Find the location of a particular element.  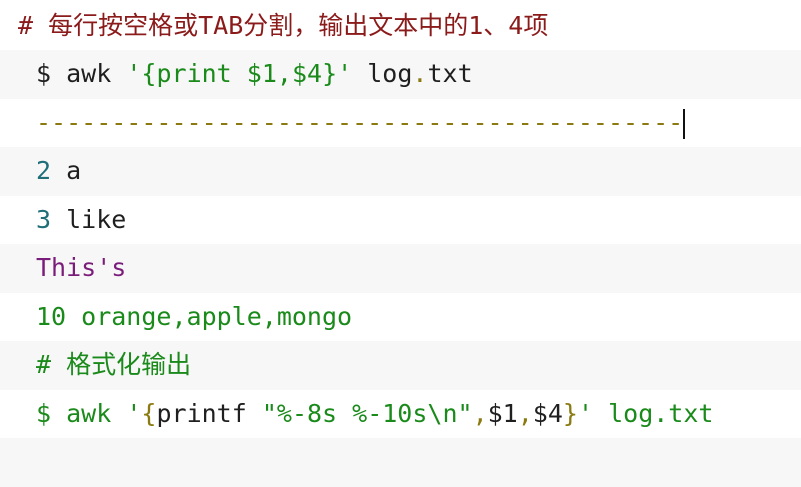

filename-base: log is located at coordinates (390, 73).